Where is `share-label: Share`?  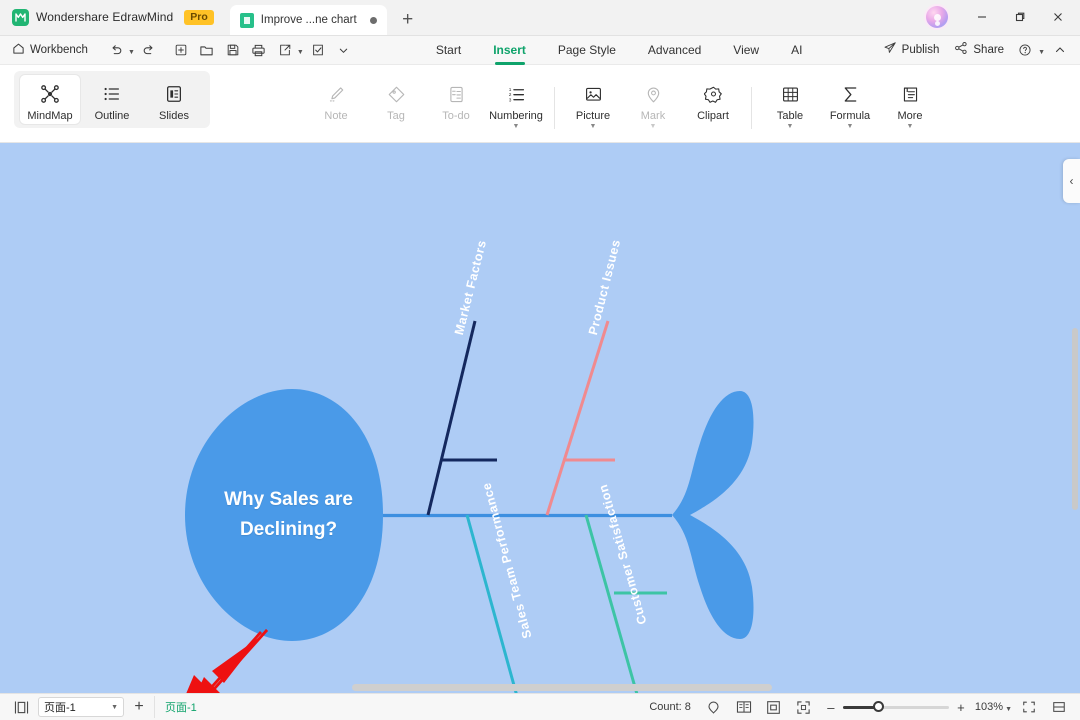
share-label: Share is located at coordinates (989, 50).